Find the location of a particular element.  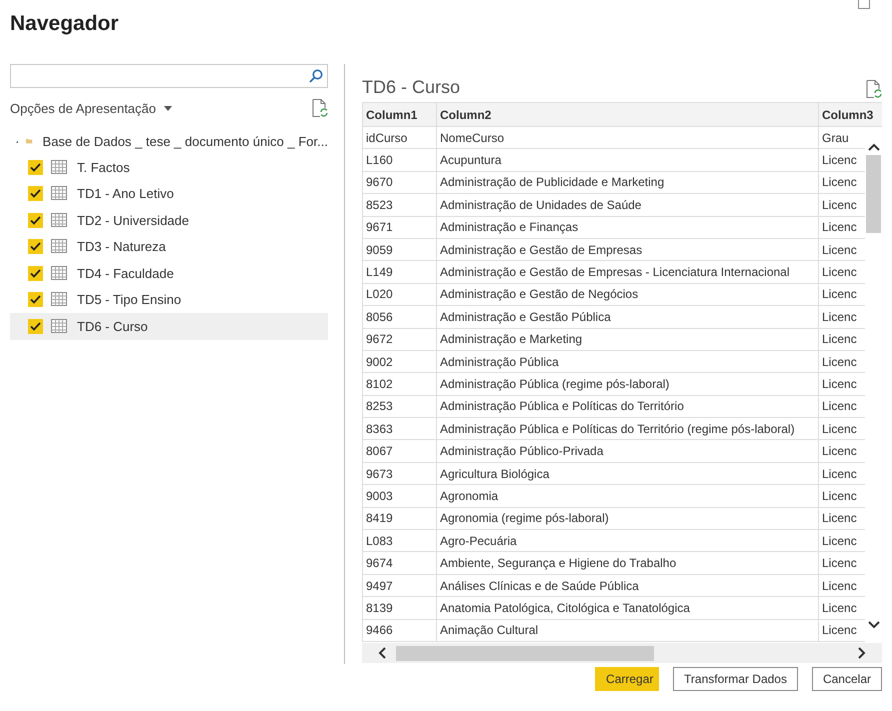

scroll-right-icon is located at coordinates (862, 653).